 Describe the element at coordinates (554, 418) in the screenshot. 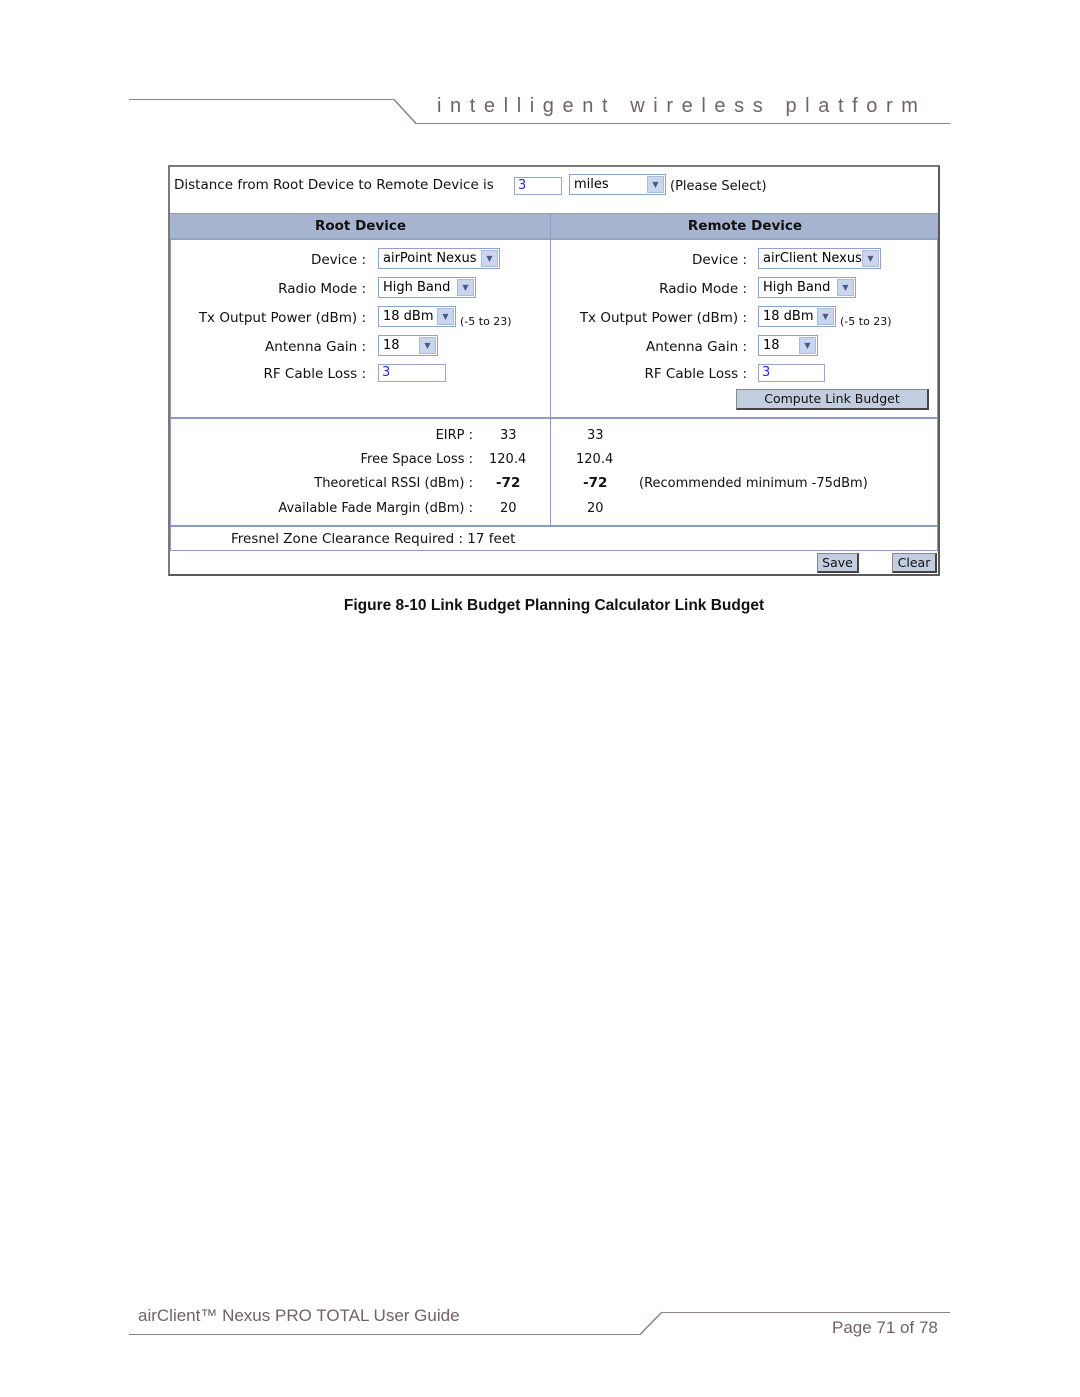

I see `inputs-results-divider` at that location.